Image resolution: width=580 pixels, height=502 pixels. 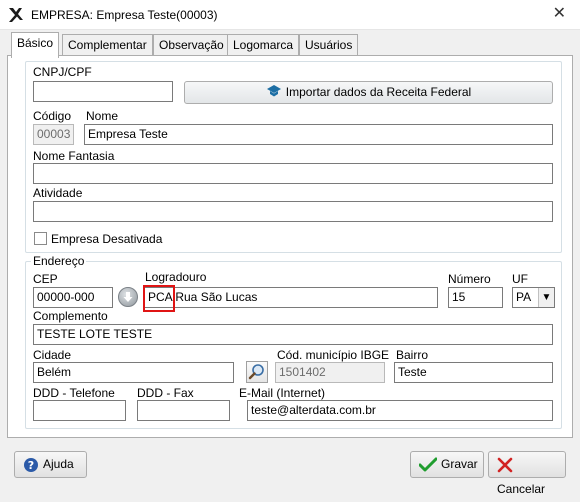 What do you see at coordinates (469, 279) in the screenshot?
I see `numero-label: Número` at bounding box center [469, 279].